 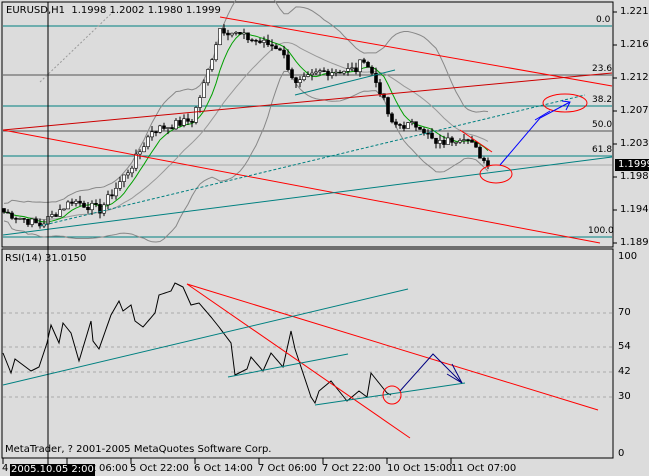 What do you see at coordinates (634, 11) in the screenshot?
I see `price-tick-label: 1.2210` at bounding box center [634, 11].